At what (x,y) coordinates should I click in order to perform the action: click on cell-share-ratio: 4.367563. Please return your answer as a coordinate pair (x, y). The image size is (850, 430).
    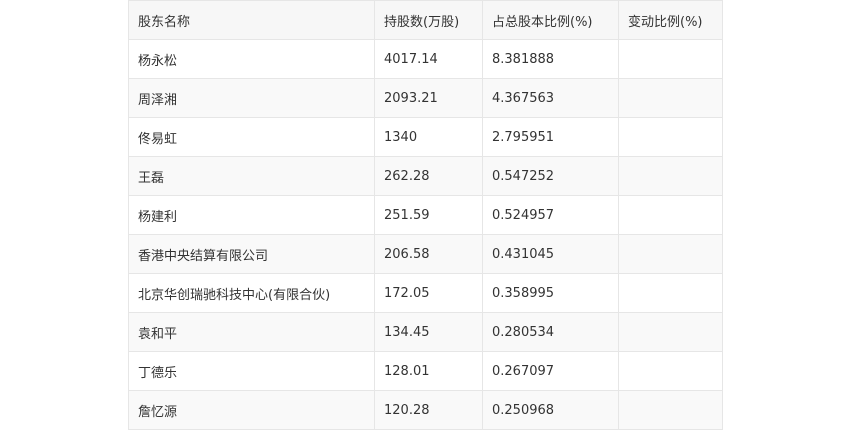
    Looking at the image, I should click on (550, 98).